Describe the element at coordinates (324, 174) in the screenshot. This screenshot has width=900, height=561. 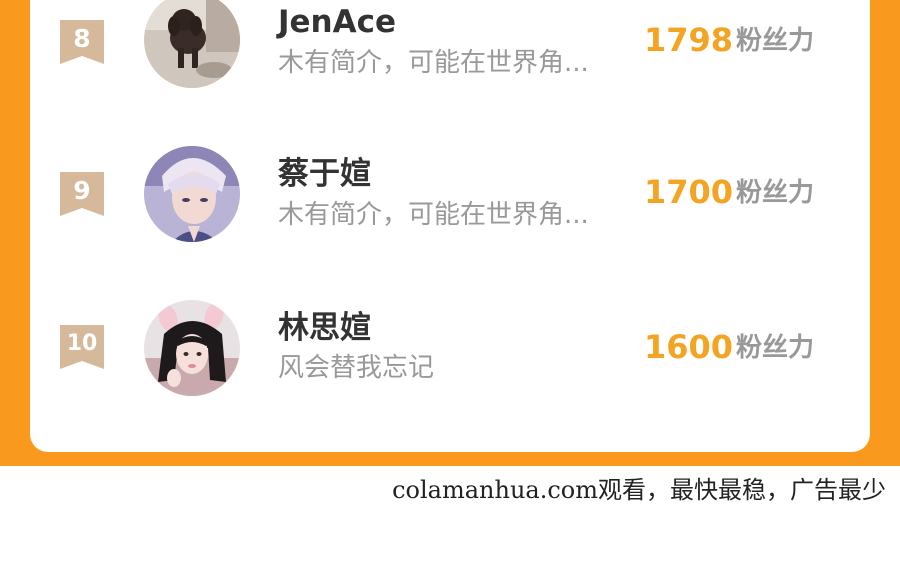
I see `user-name: 蔡于媗` at that location.